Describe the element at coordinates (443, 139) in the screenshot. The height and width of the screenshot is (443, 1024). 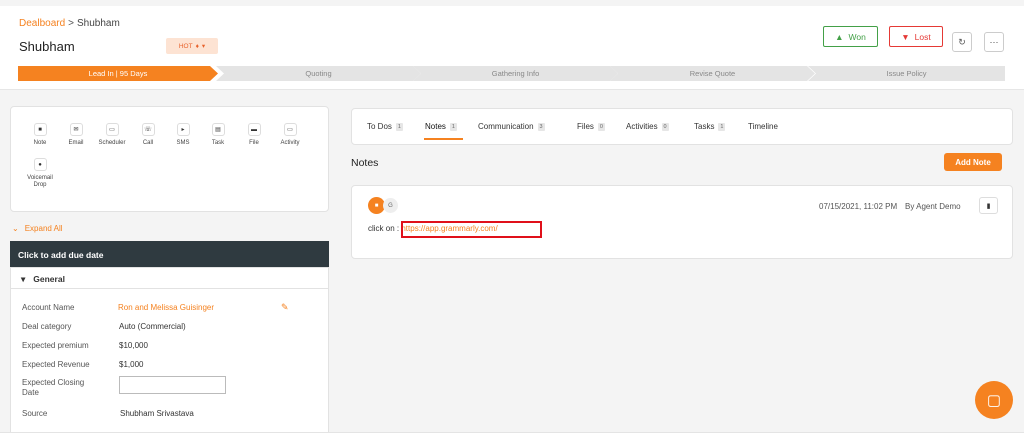
I see `active-tab-indicator` at that location.